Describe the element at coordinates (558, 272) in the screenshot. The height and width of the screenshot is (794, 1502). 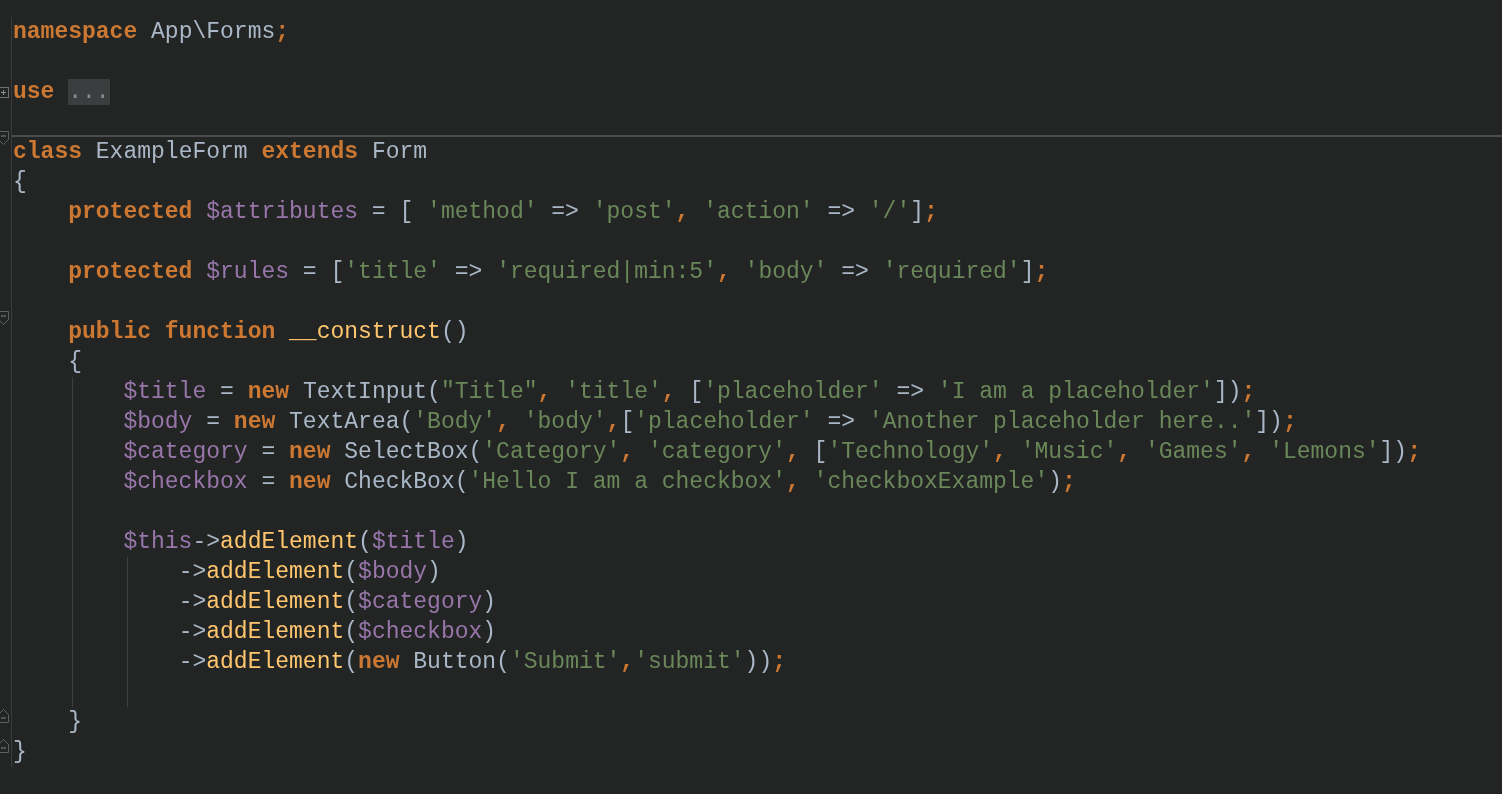
I see `code-line: protected $rules = ['title' => 'required|min:5', 'body' => 'required'];` at that location.